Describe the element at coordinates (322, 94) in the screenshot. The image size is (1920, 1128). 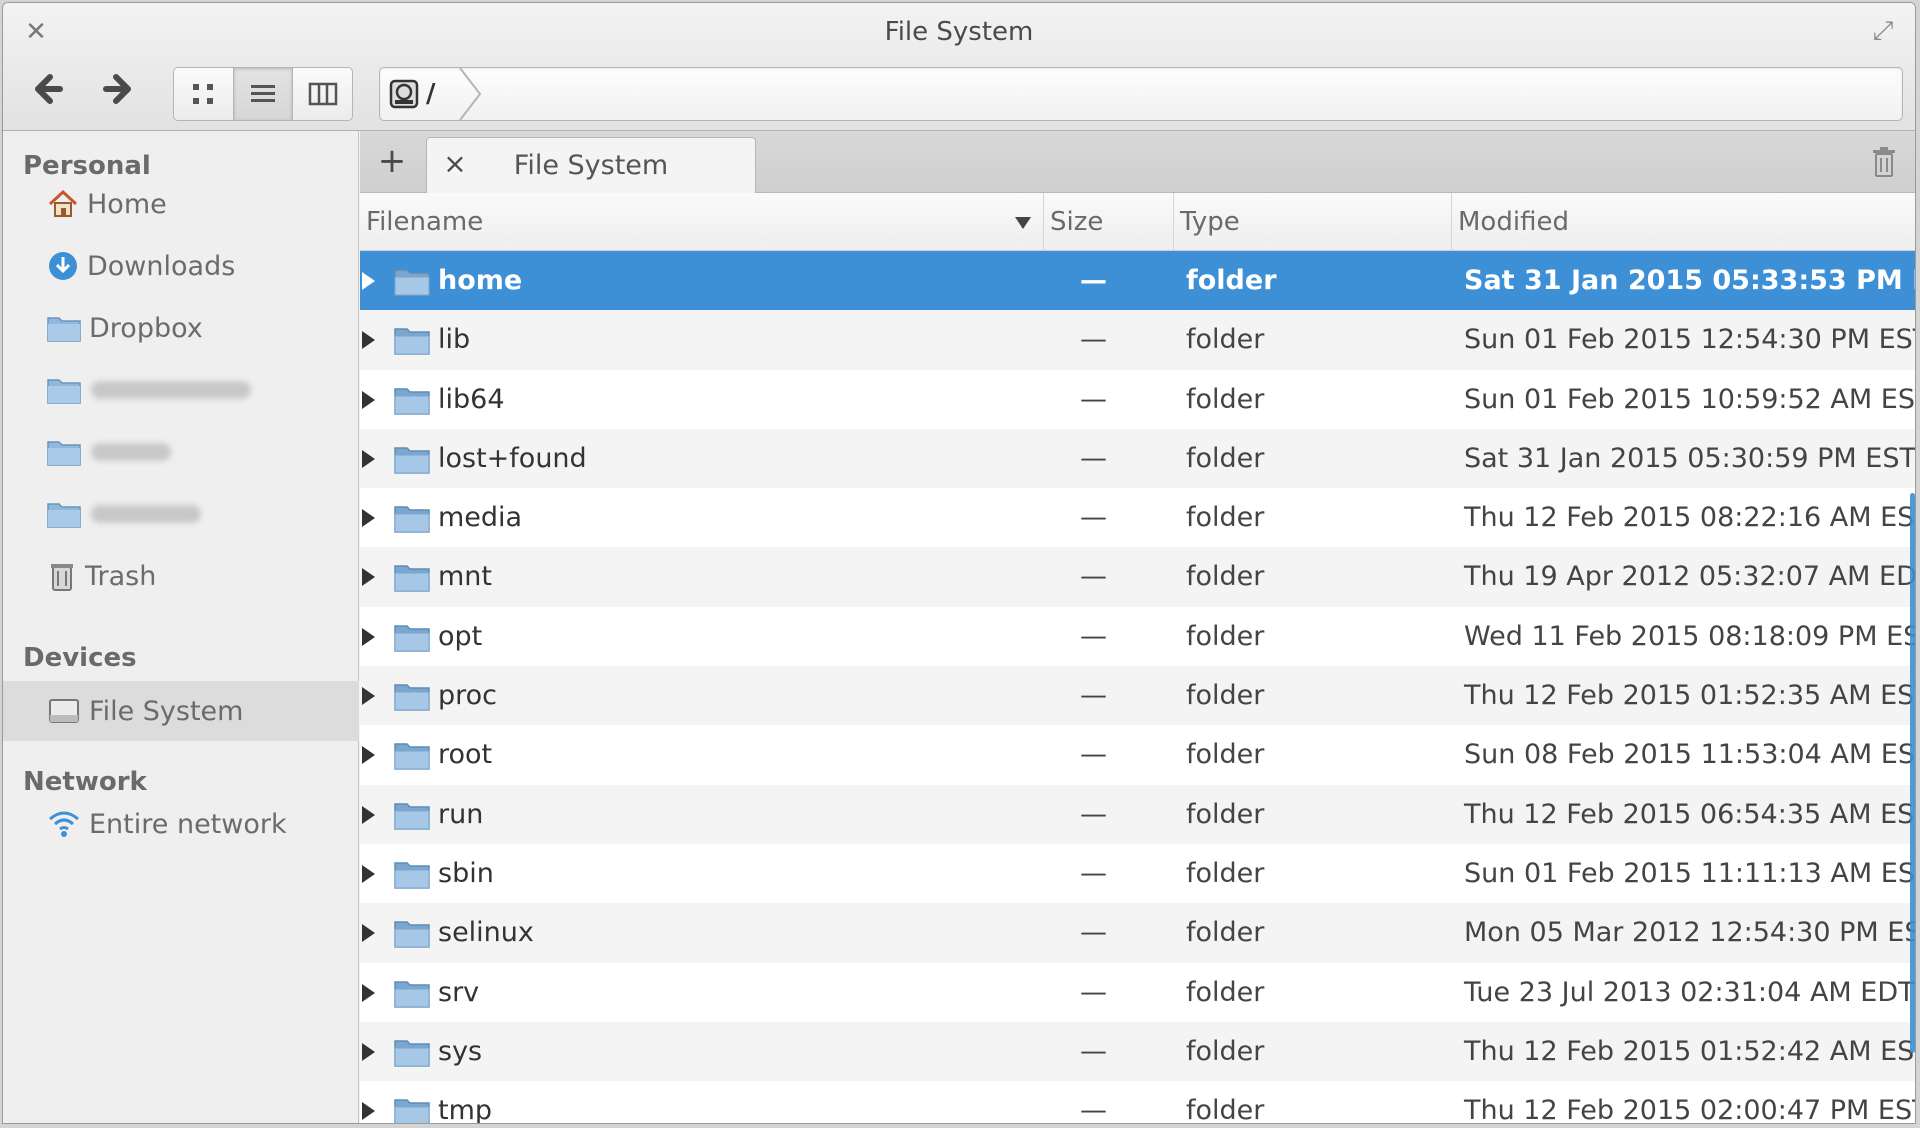
I see `column-view-button` at that location.